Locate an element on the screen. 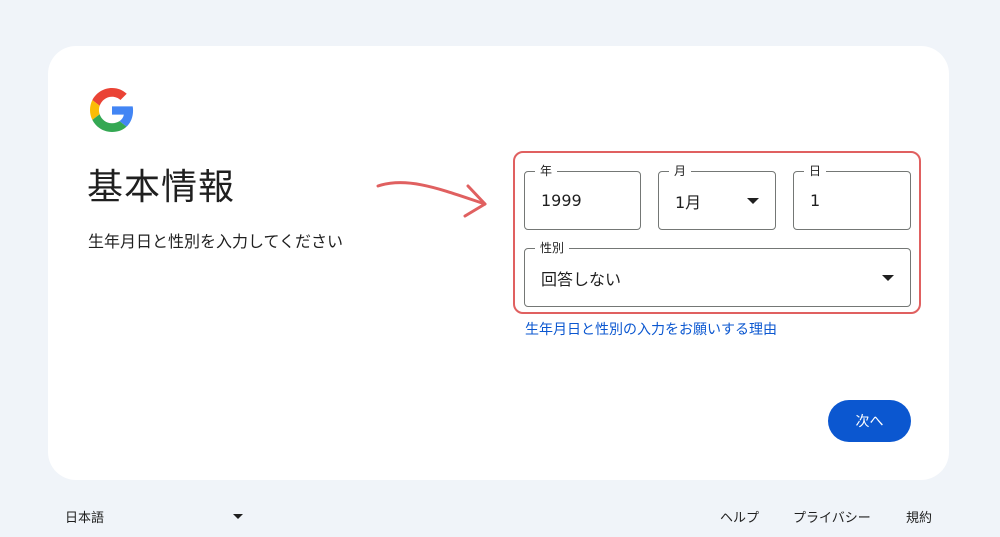 The height and width of the screenshot is (537, 1000). birth-year-field: 年 1999 is located at coordinates (582, 197).